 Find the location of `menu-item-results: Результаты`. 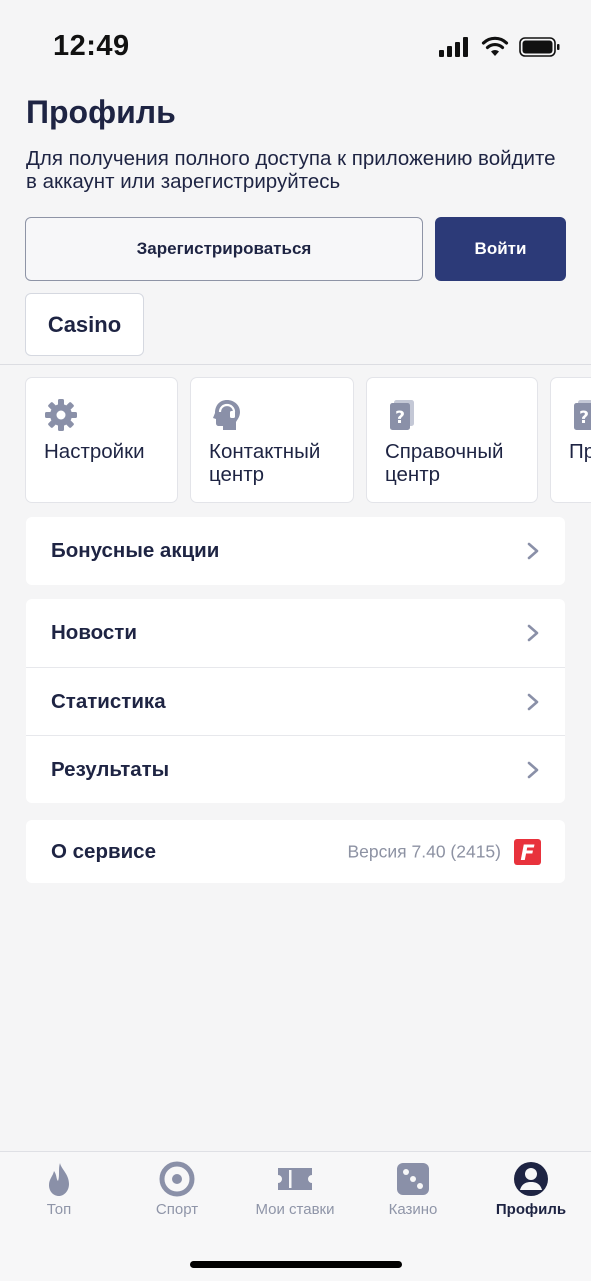

menu-item-results: Результаты is located at coordinates (295, 769).